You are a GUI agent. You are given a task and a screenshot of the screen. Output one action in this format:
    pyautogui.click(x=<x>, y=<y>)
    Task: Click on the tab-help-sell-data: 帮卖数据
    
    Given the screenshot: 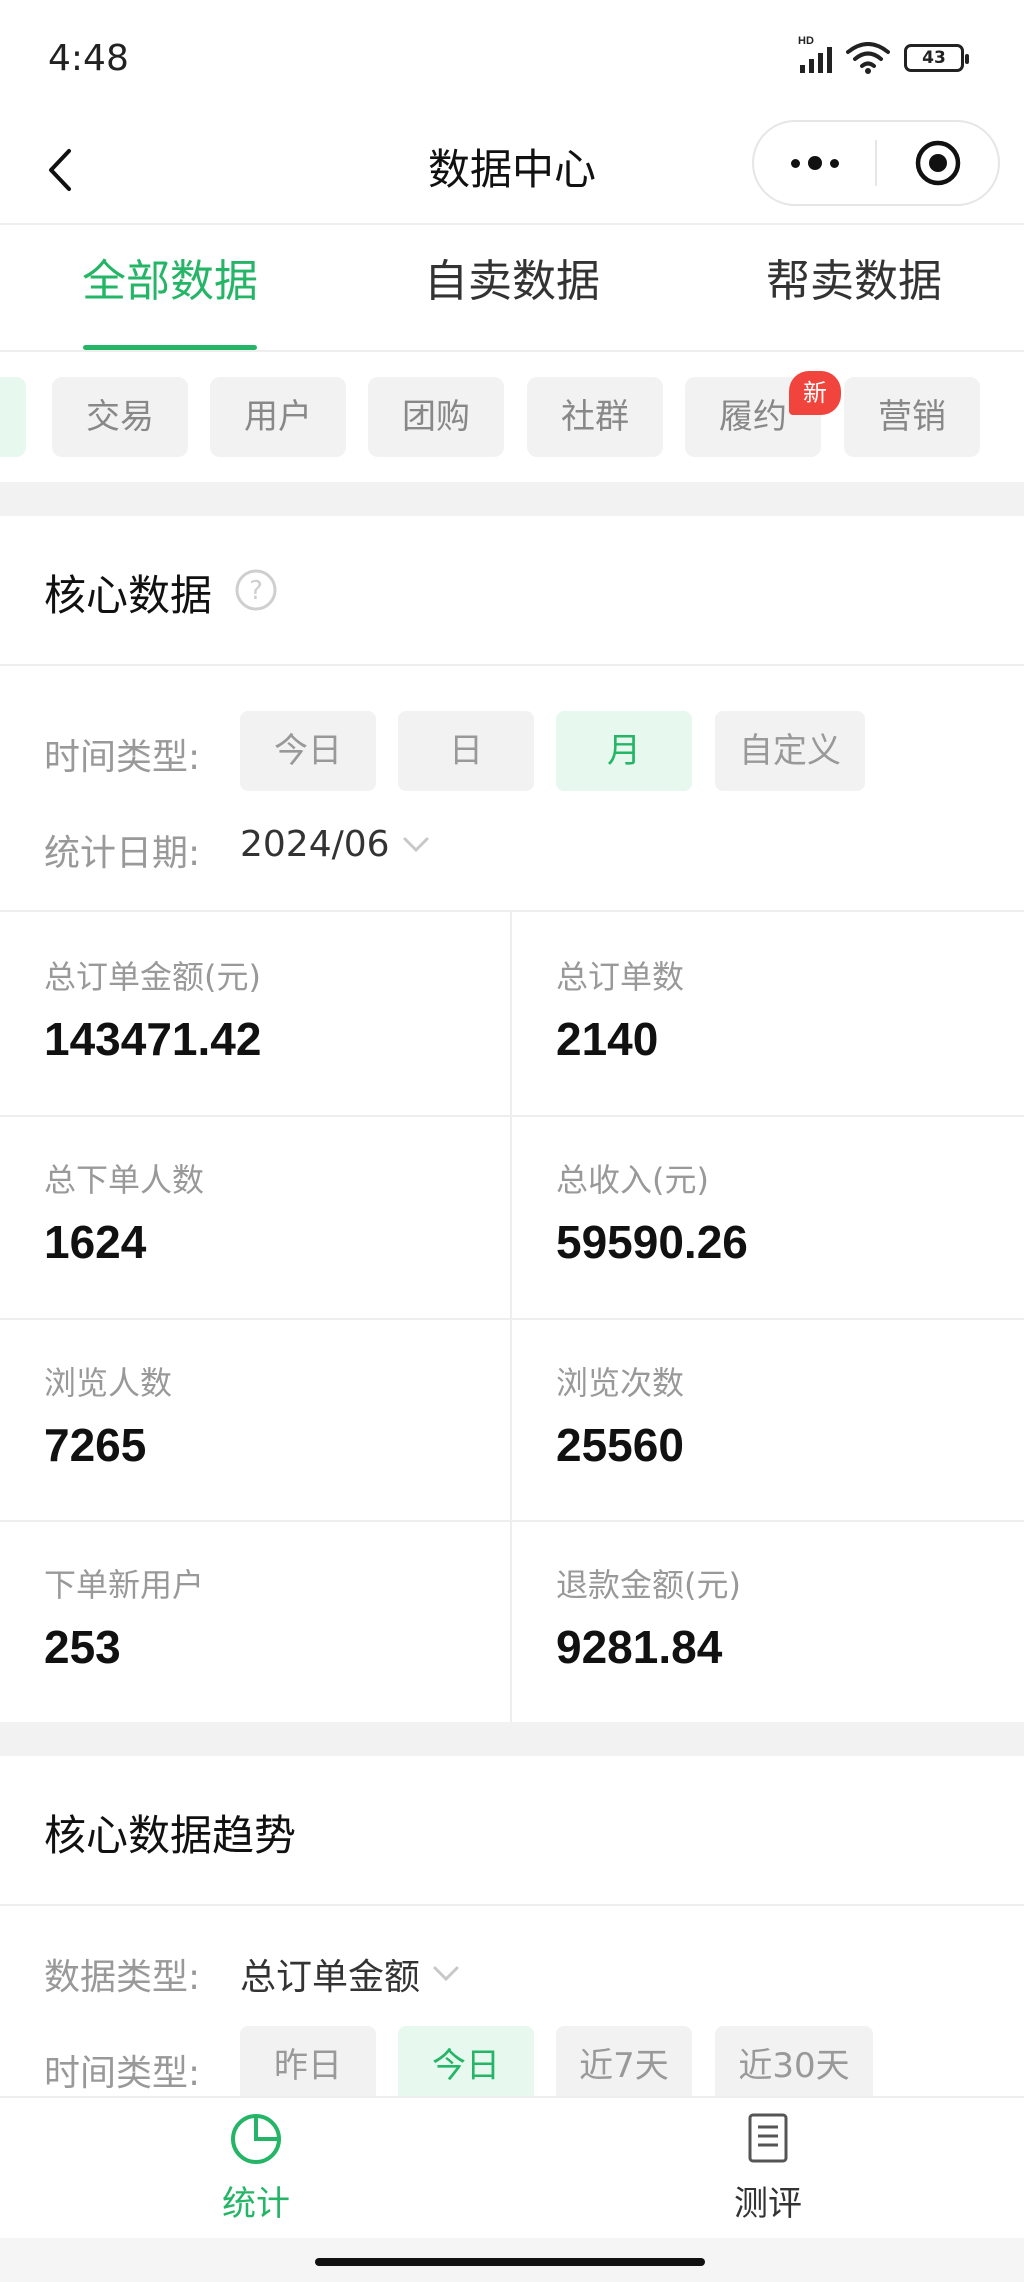 What is the action you would take?
    pyautogui.click(x=854, y=289)
    